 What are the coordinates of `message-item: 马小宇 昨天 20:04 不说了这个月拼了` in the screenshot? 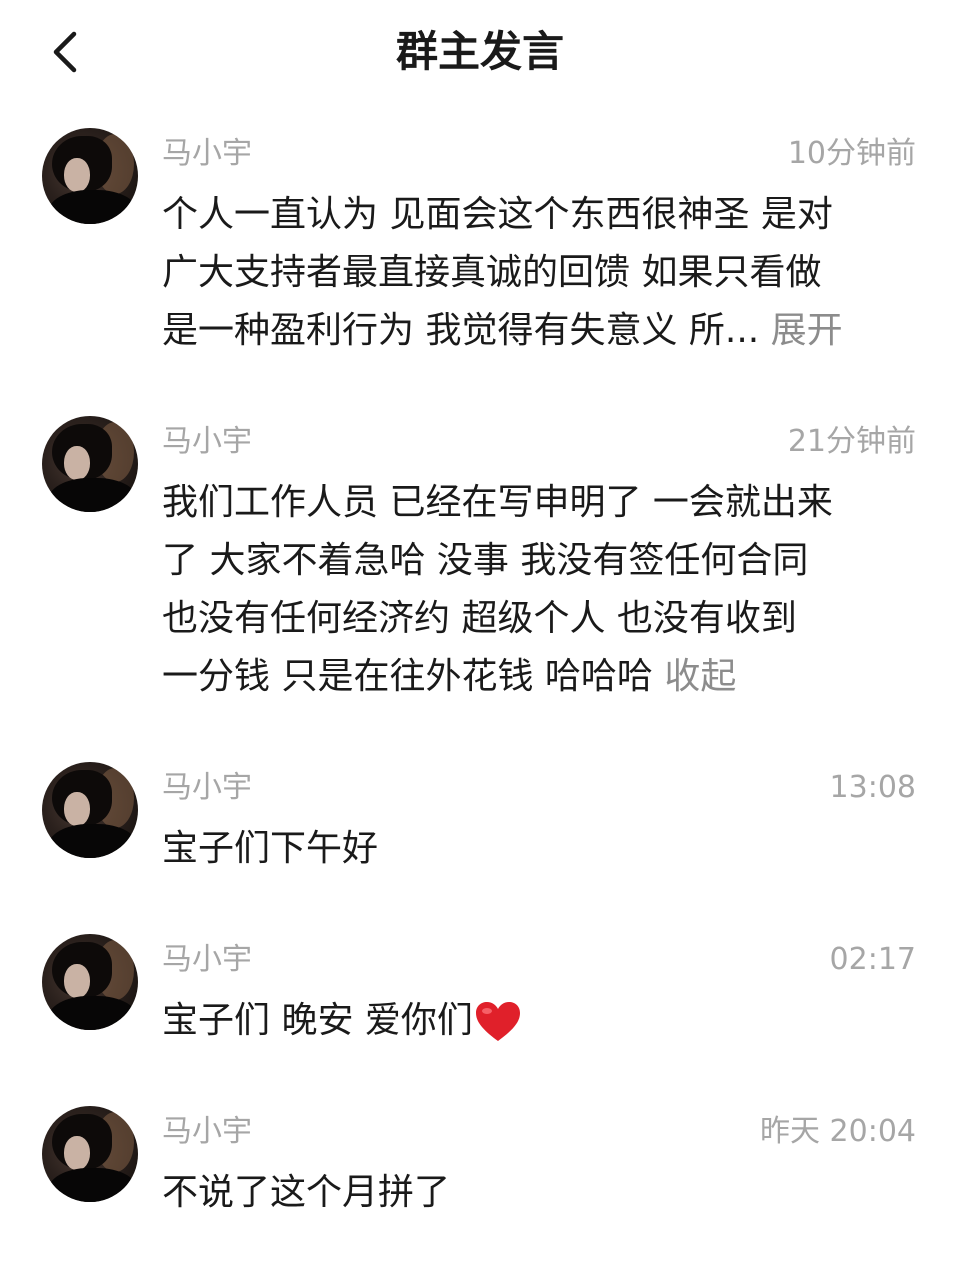 It's located at (480, 1166).